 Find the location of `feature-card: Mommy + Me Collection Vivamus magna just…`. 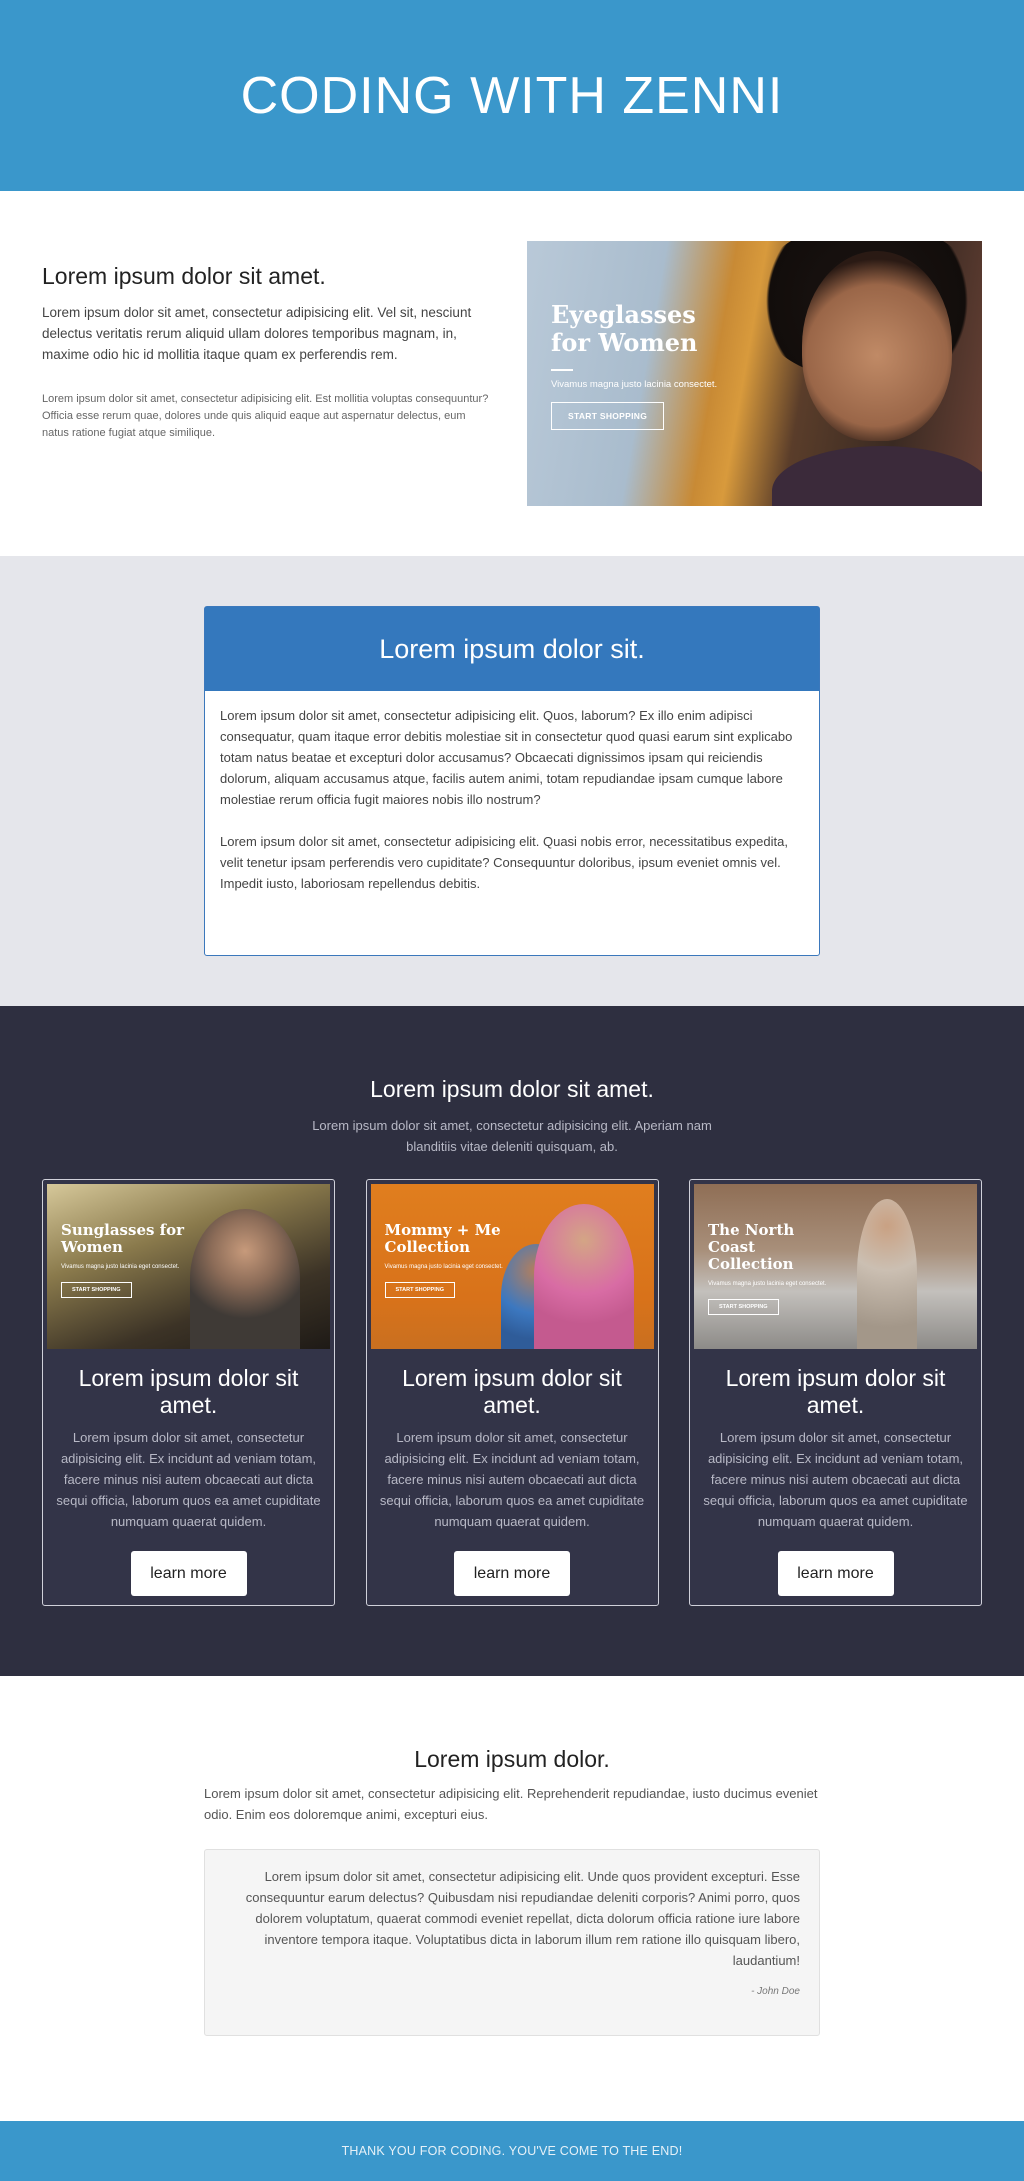

feature-card: Mommy + Me Collection Vivamus magna just… is located at coordinates (512, 1392).